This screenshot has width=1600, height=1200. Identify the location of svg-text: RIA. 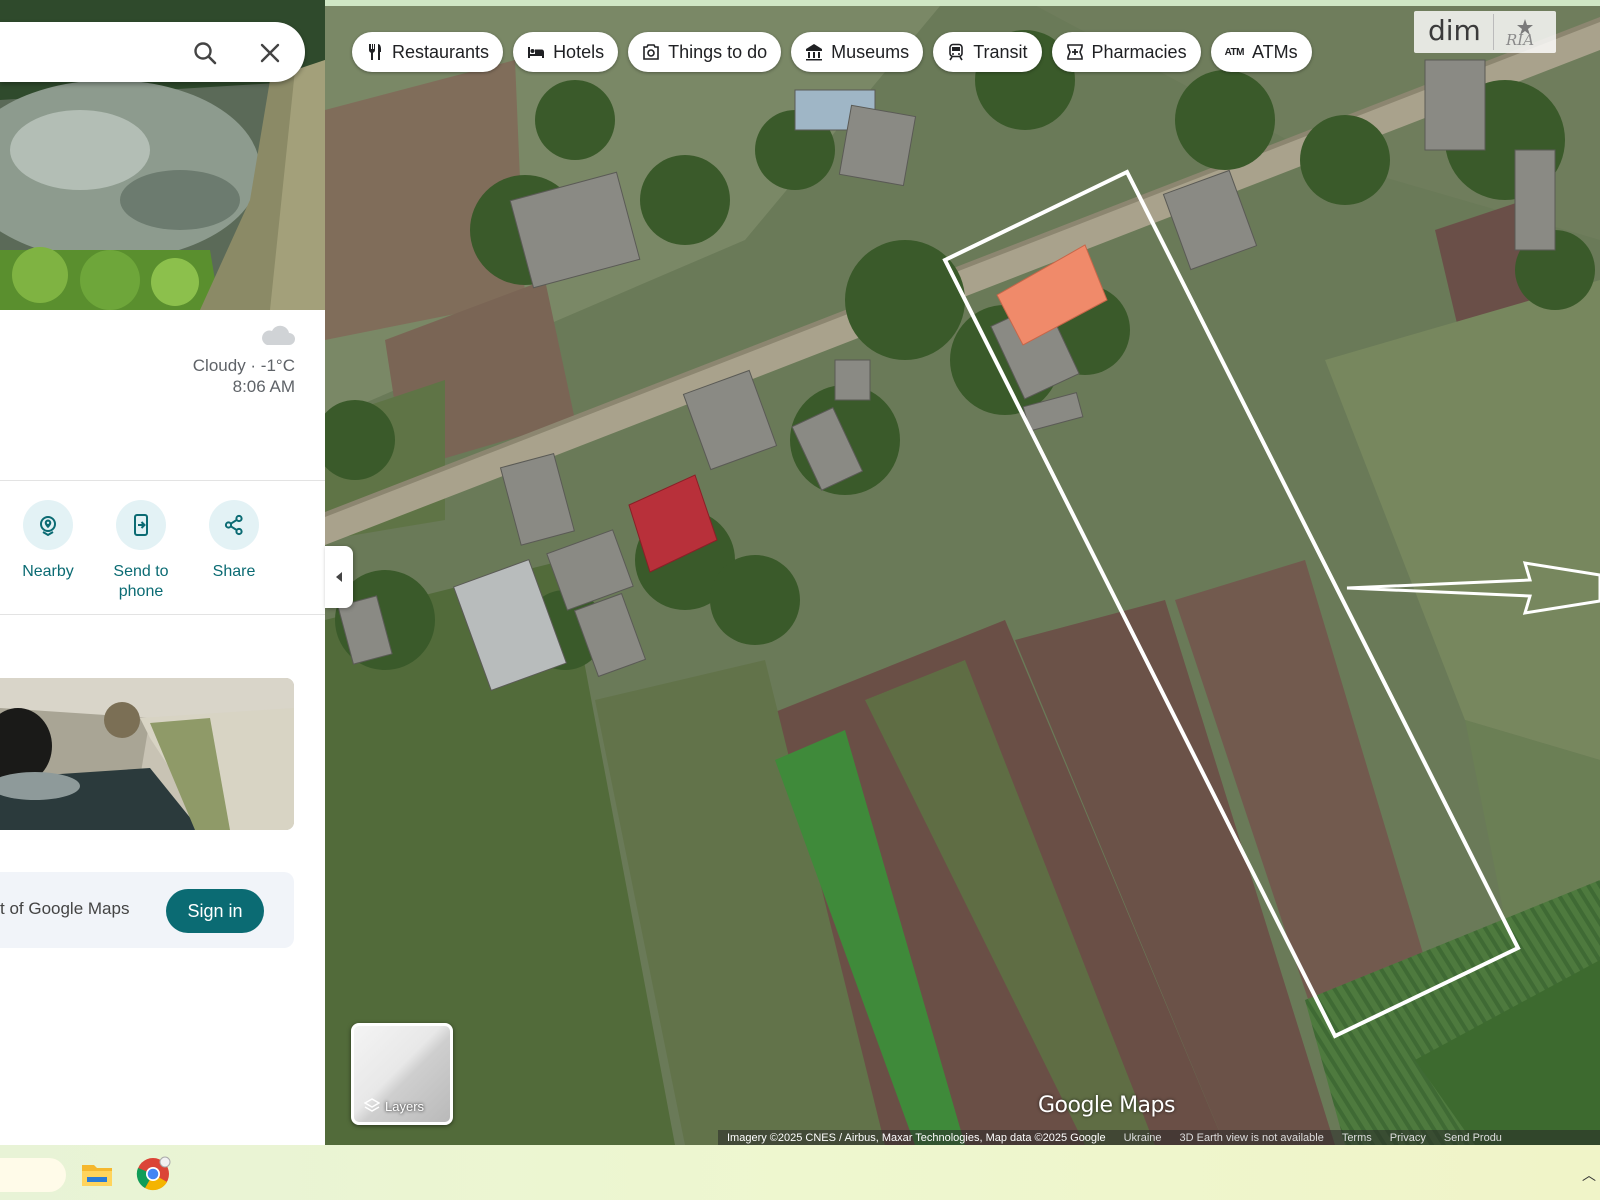
(1519, 39).